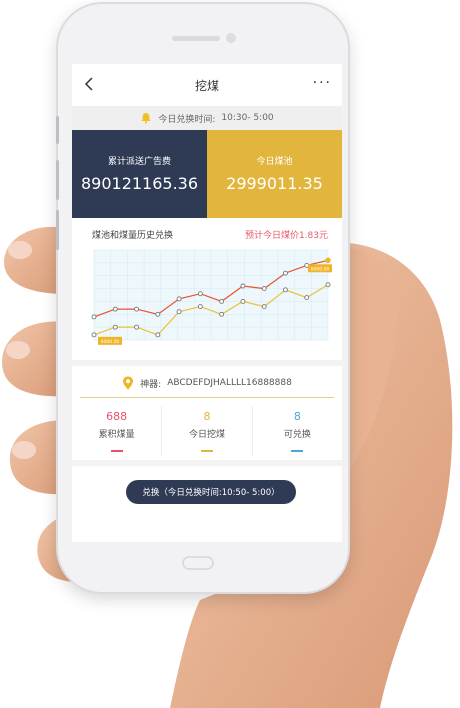  What do you see at coordinates (231, 38) in the screenshot?
I see `front-camera` at bounding box center [231, 38].